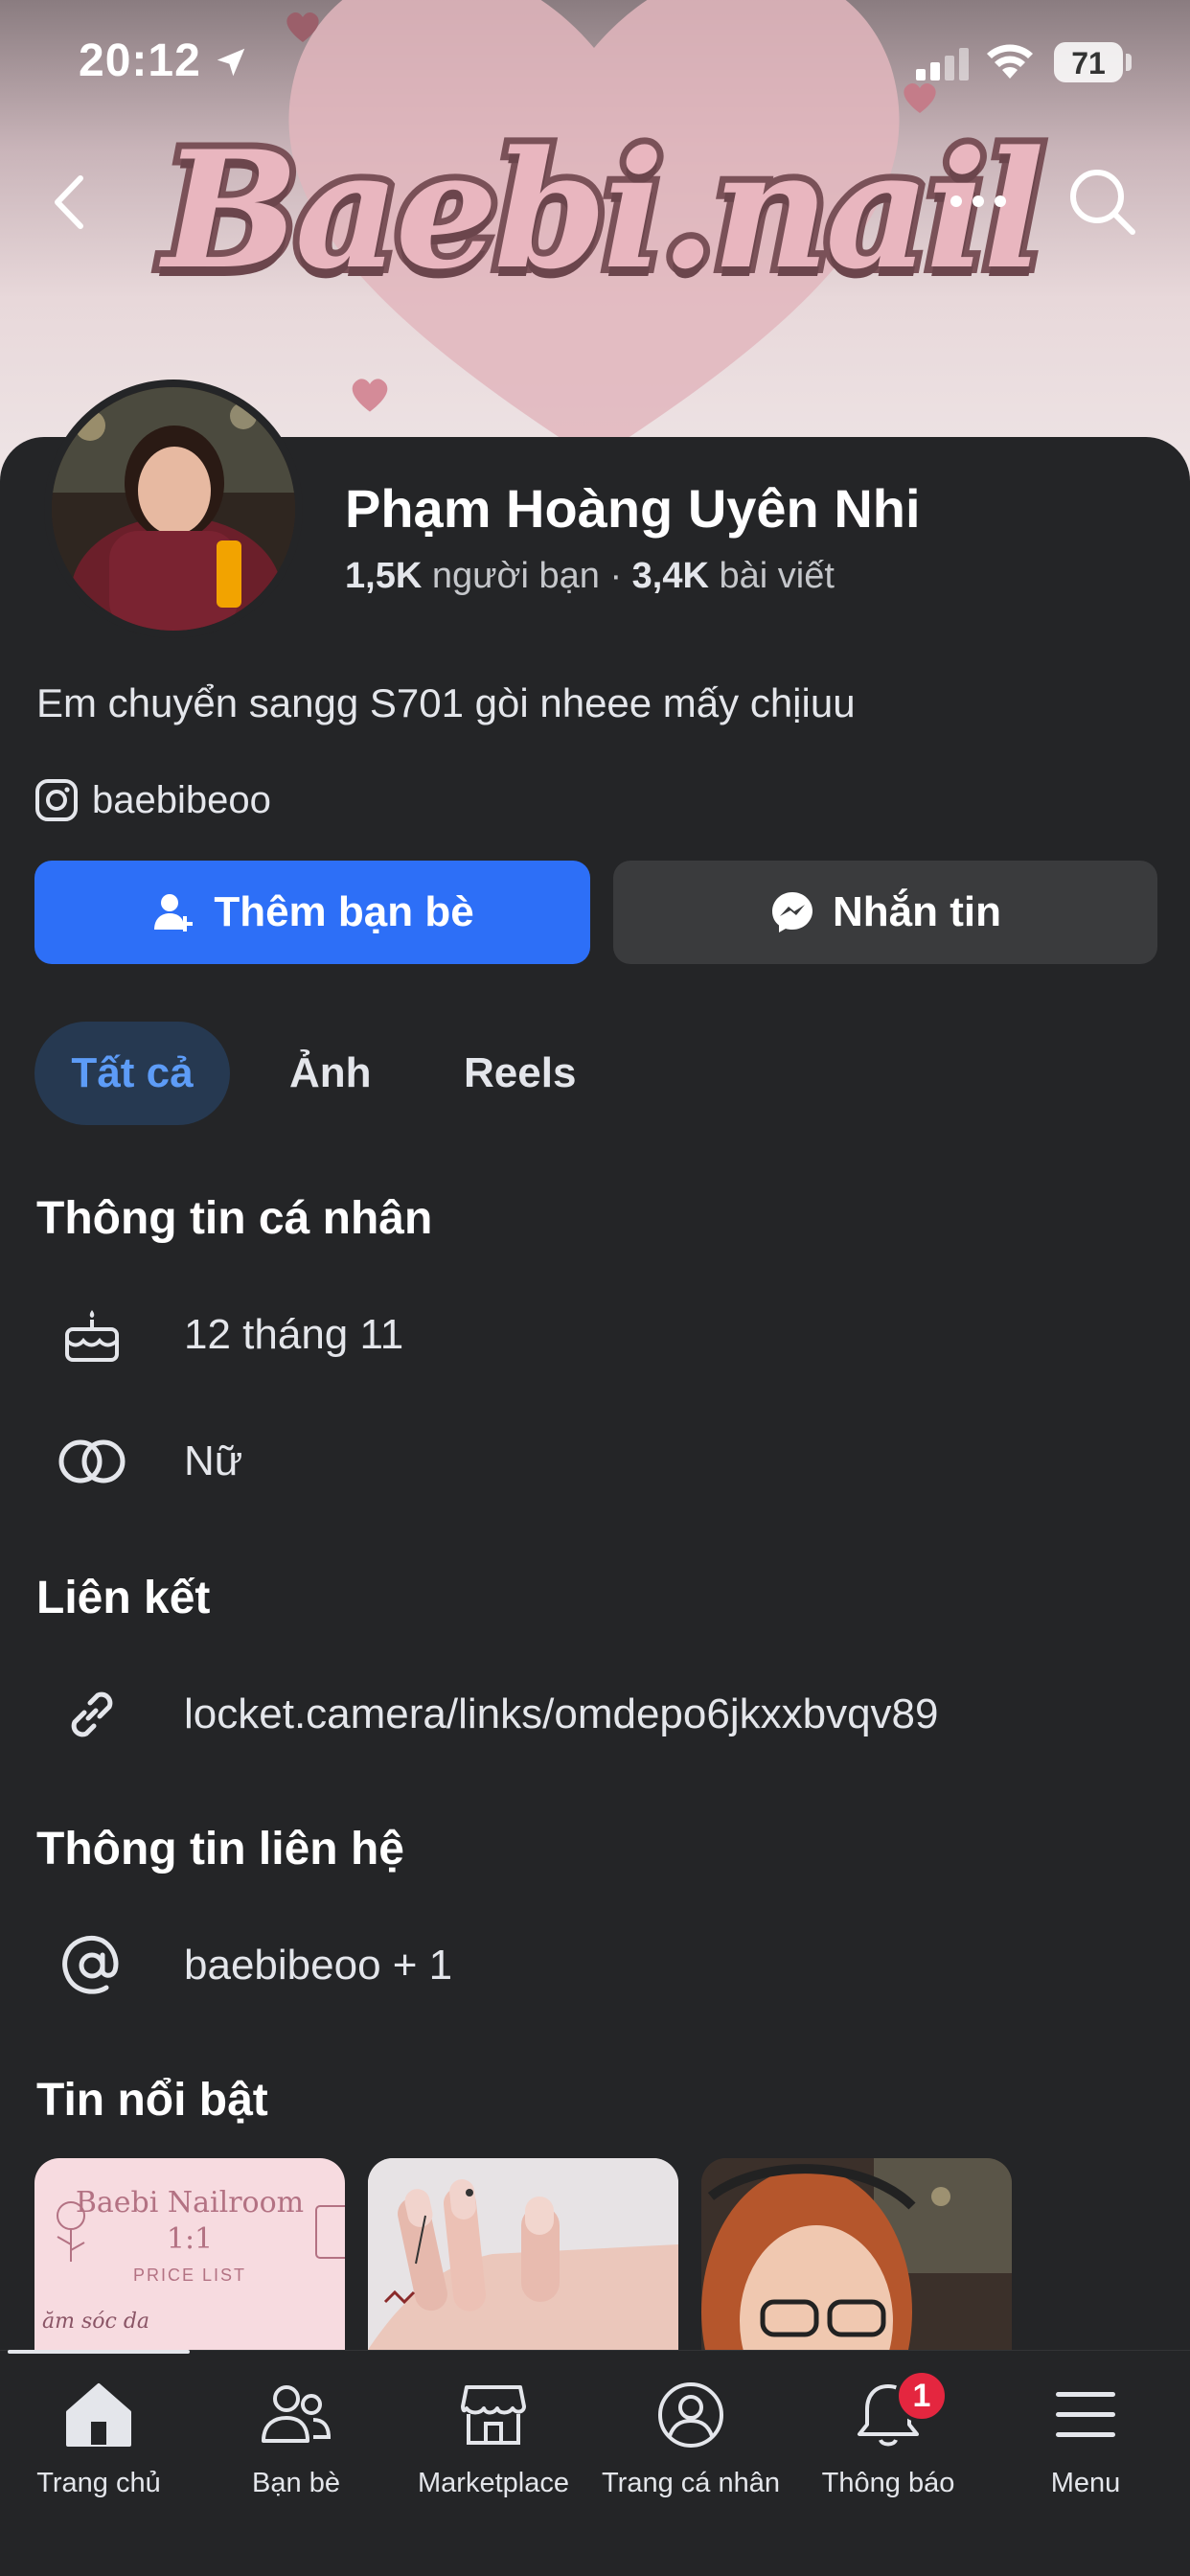 This screenshot has width=1190, height=2576. Describe the element at coordinates (1010, 62) in the screenshot. I see `wifi-icon` at that location.